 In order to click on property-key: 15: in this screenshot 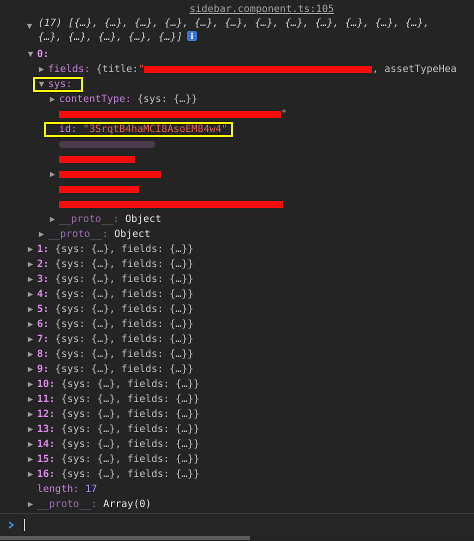, I will do `click(46, 459)`.